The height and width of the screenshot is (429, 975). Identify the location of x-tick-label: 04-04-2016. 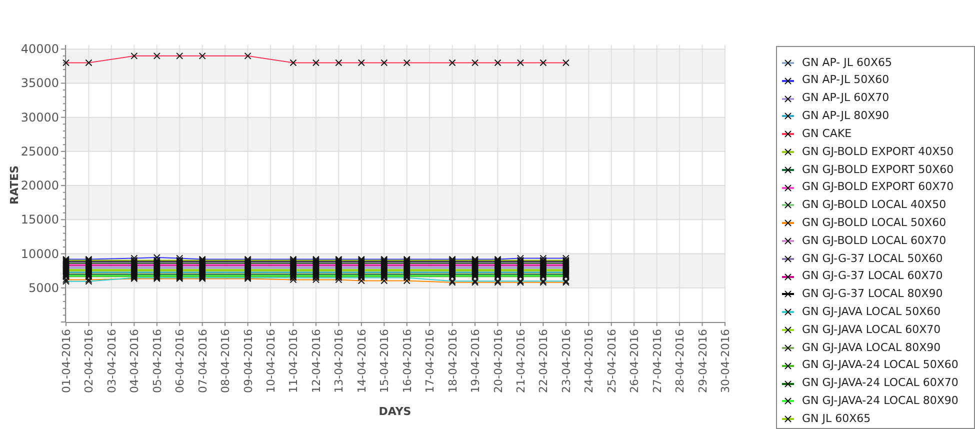
(135, 361).